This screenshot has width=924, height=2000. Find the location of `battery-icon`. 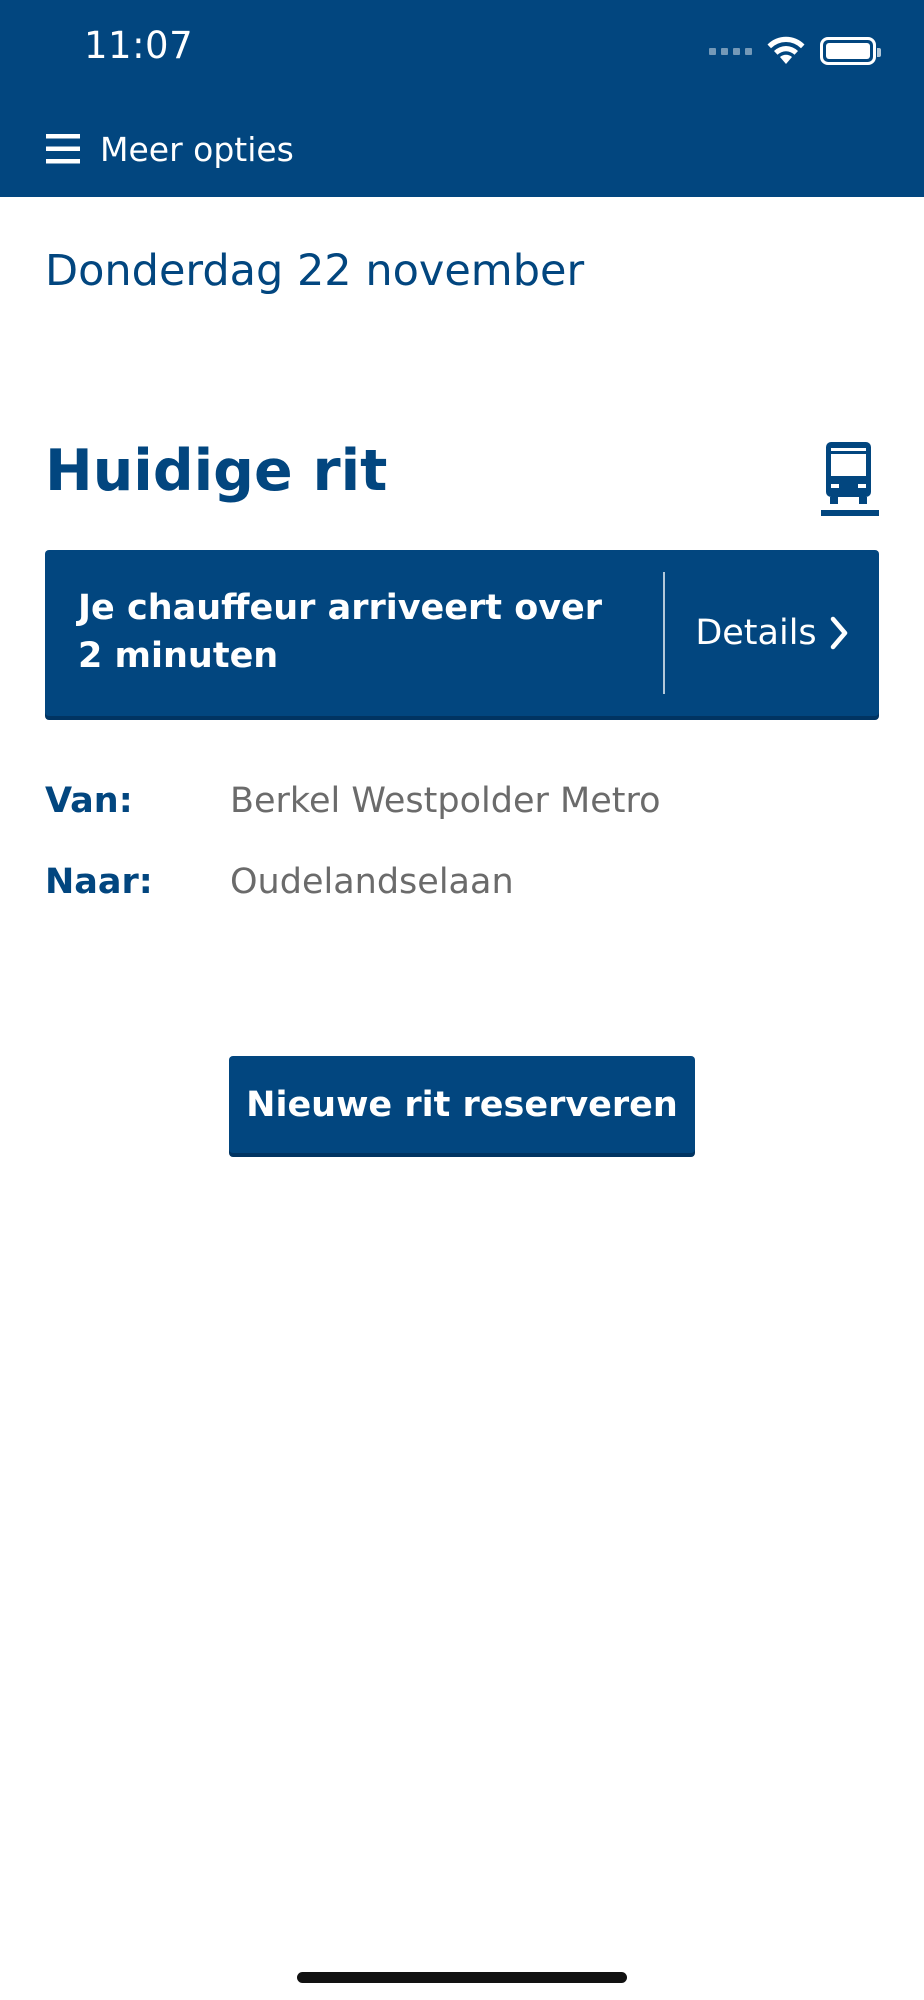

battery-icon is located at coordinates (850, 51).